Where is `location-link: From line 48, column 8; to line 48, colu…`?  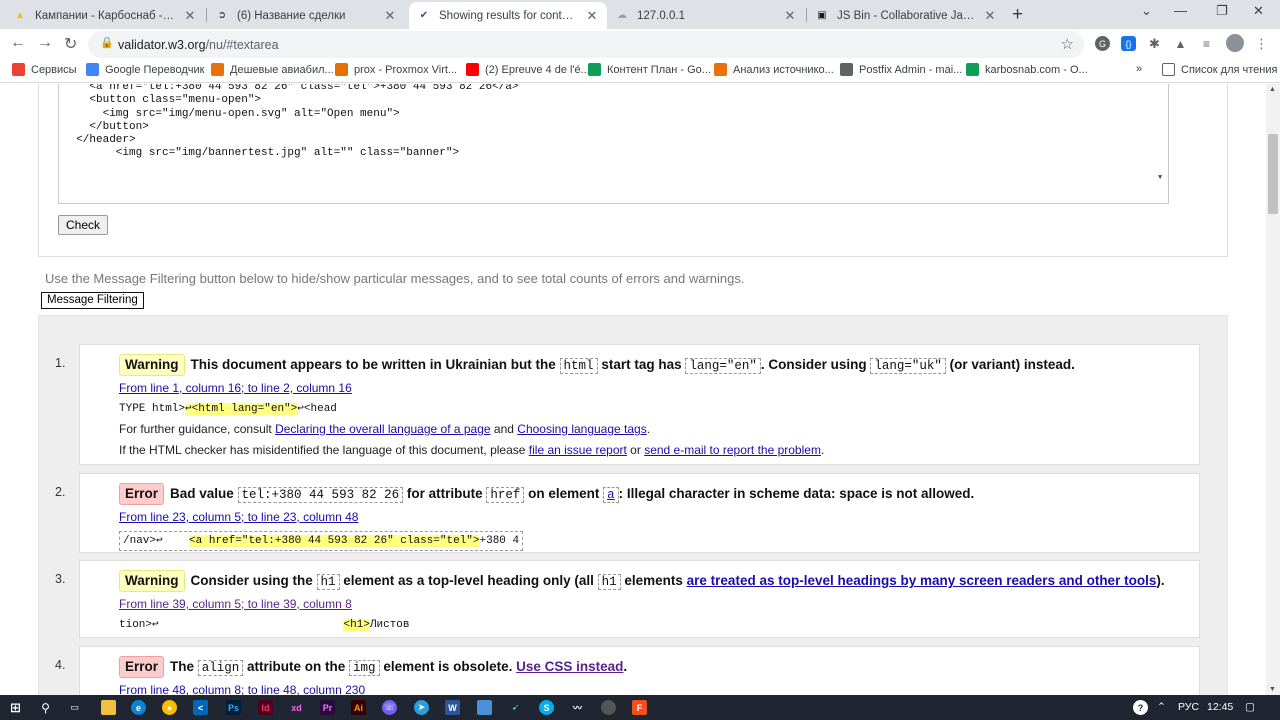
location-link: From line 48, column 8; to line 48, colu… is located at coordinates (659, 689).